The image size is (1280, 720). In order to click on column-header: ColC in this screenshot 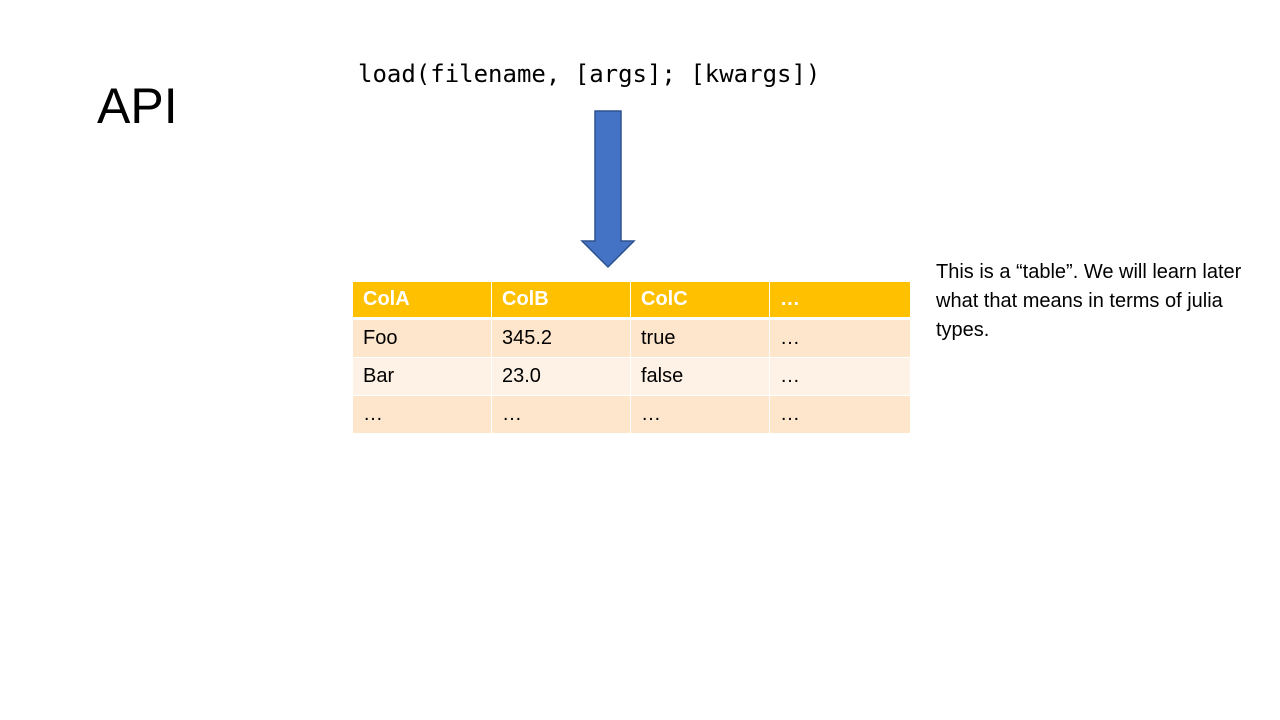, I will do `click(700, 301)`.